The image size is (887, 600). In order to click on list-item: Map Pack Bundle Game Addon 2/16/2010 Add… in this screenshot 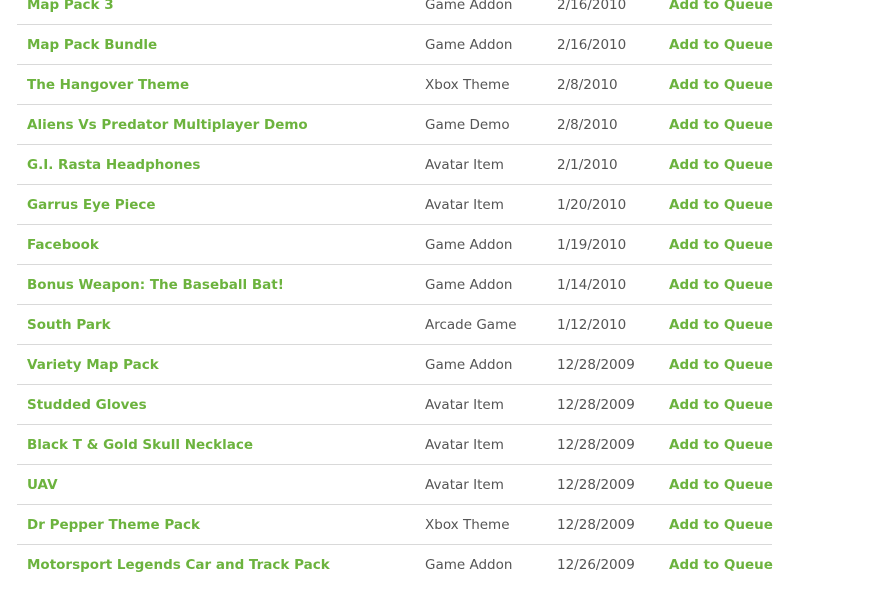, I will do `click(395, 45)`.